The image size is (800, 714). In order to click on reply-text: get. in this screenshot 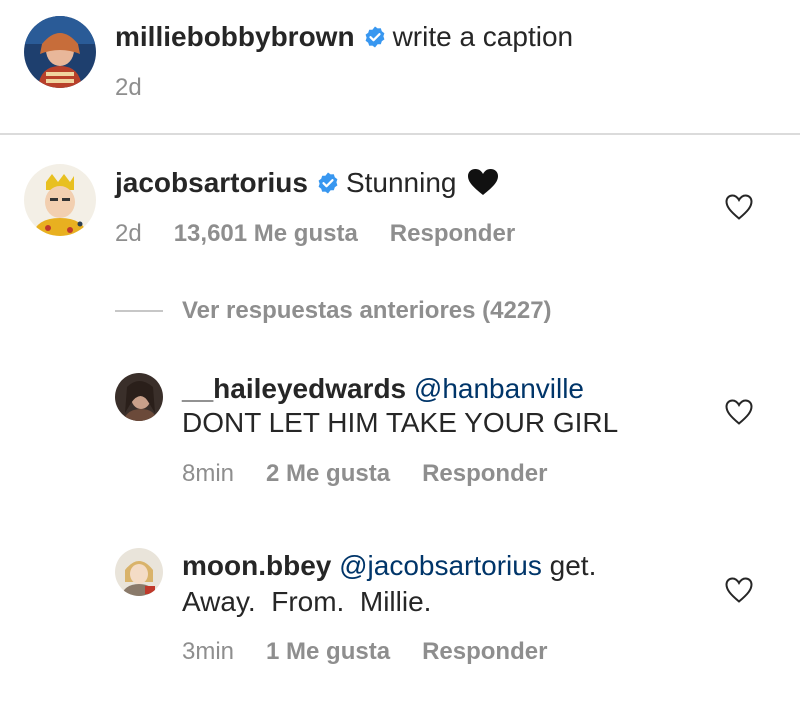, I will do `click(573, 565)`.